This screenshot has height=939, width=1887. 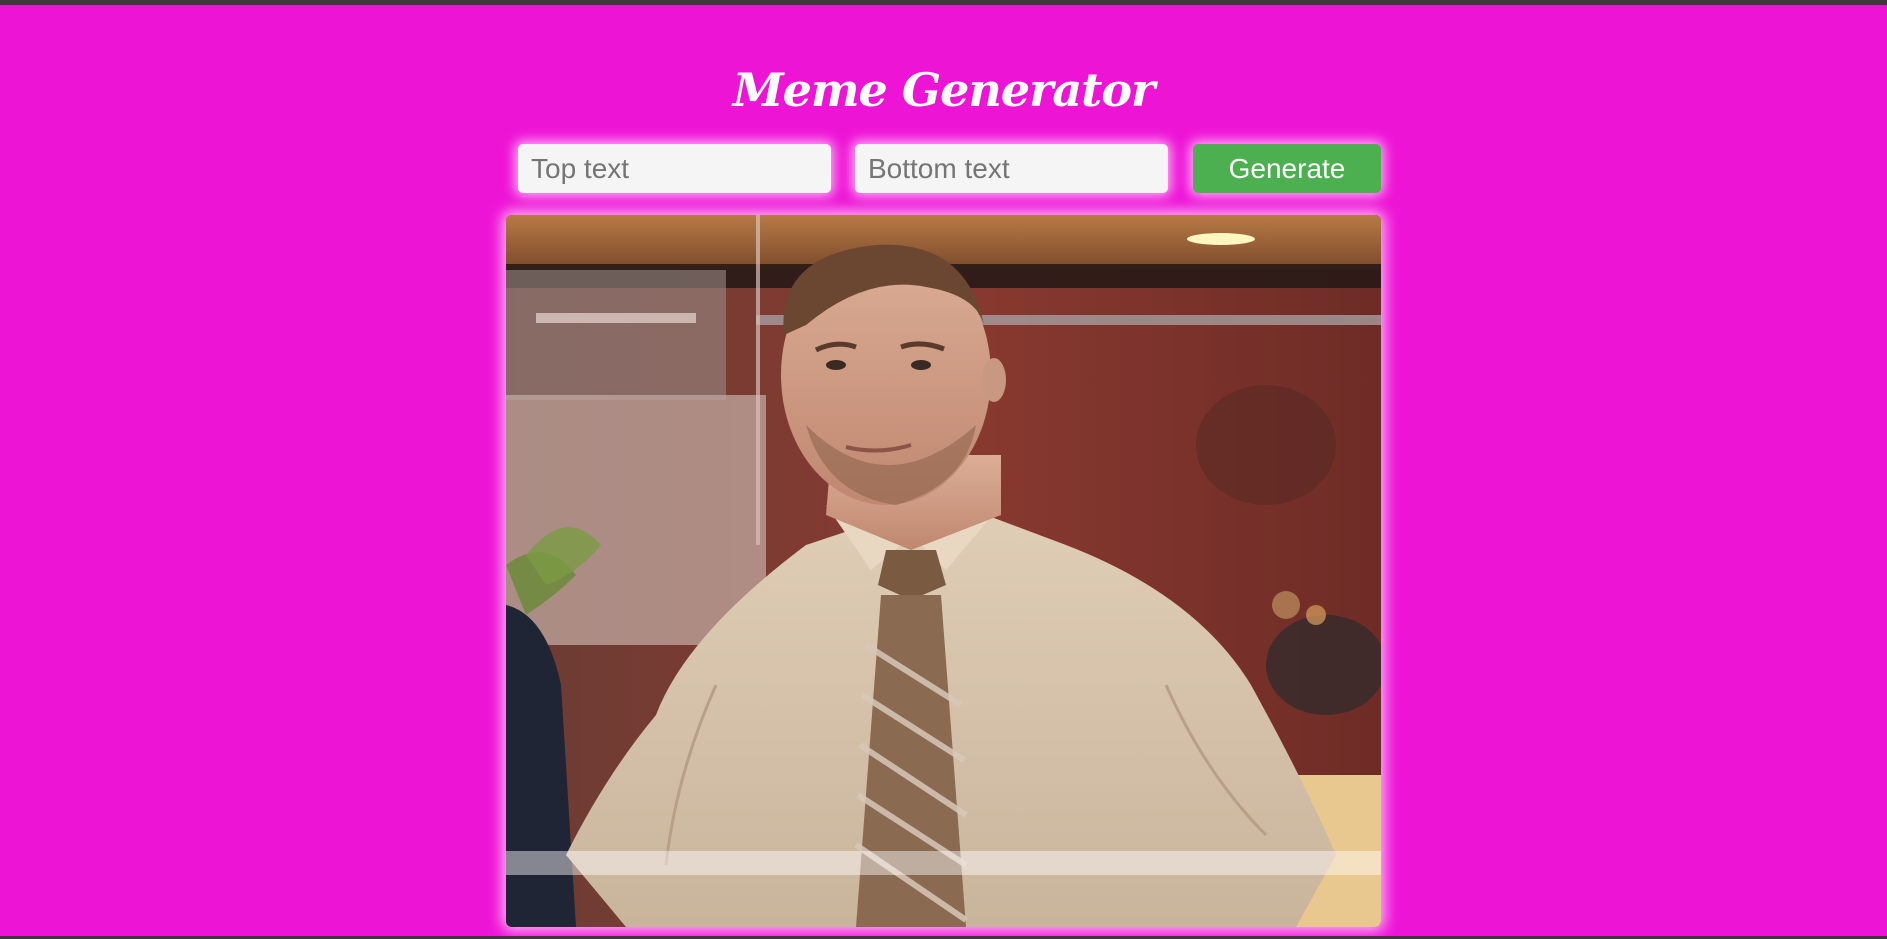 What do you see at coordinates (944, 89) in the screenshot?
I see `page-title: Meme Generator` at bounding box center [944, 89].